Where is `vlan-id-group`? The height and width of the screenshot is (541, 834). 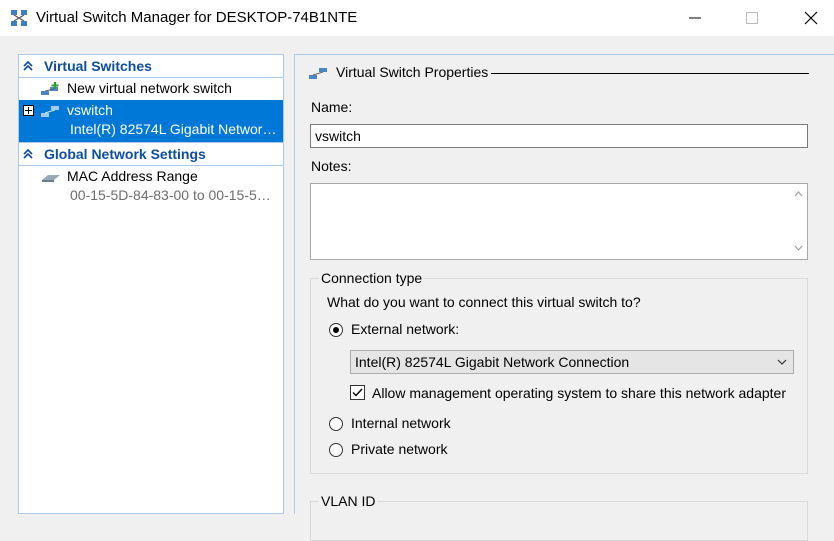
vlan-id-group is located at coordinates (559, 521).